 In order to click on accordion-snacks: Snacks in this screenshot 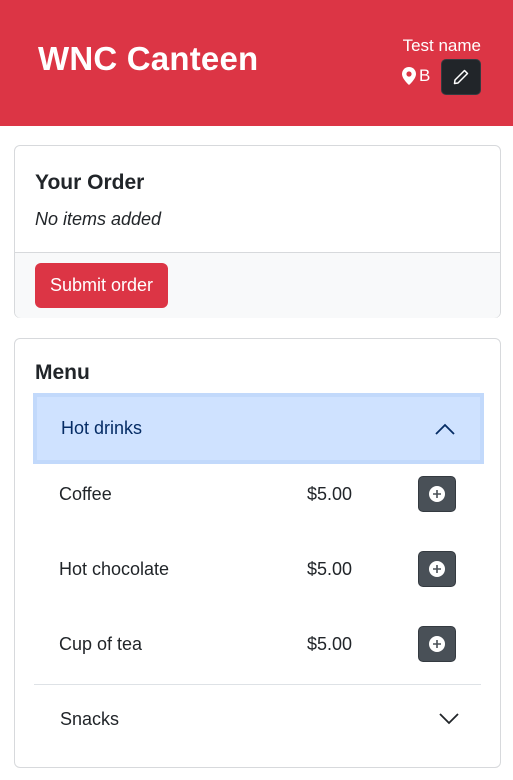, I will do `click(258, 719)`.